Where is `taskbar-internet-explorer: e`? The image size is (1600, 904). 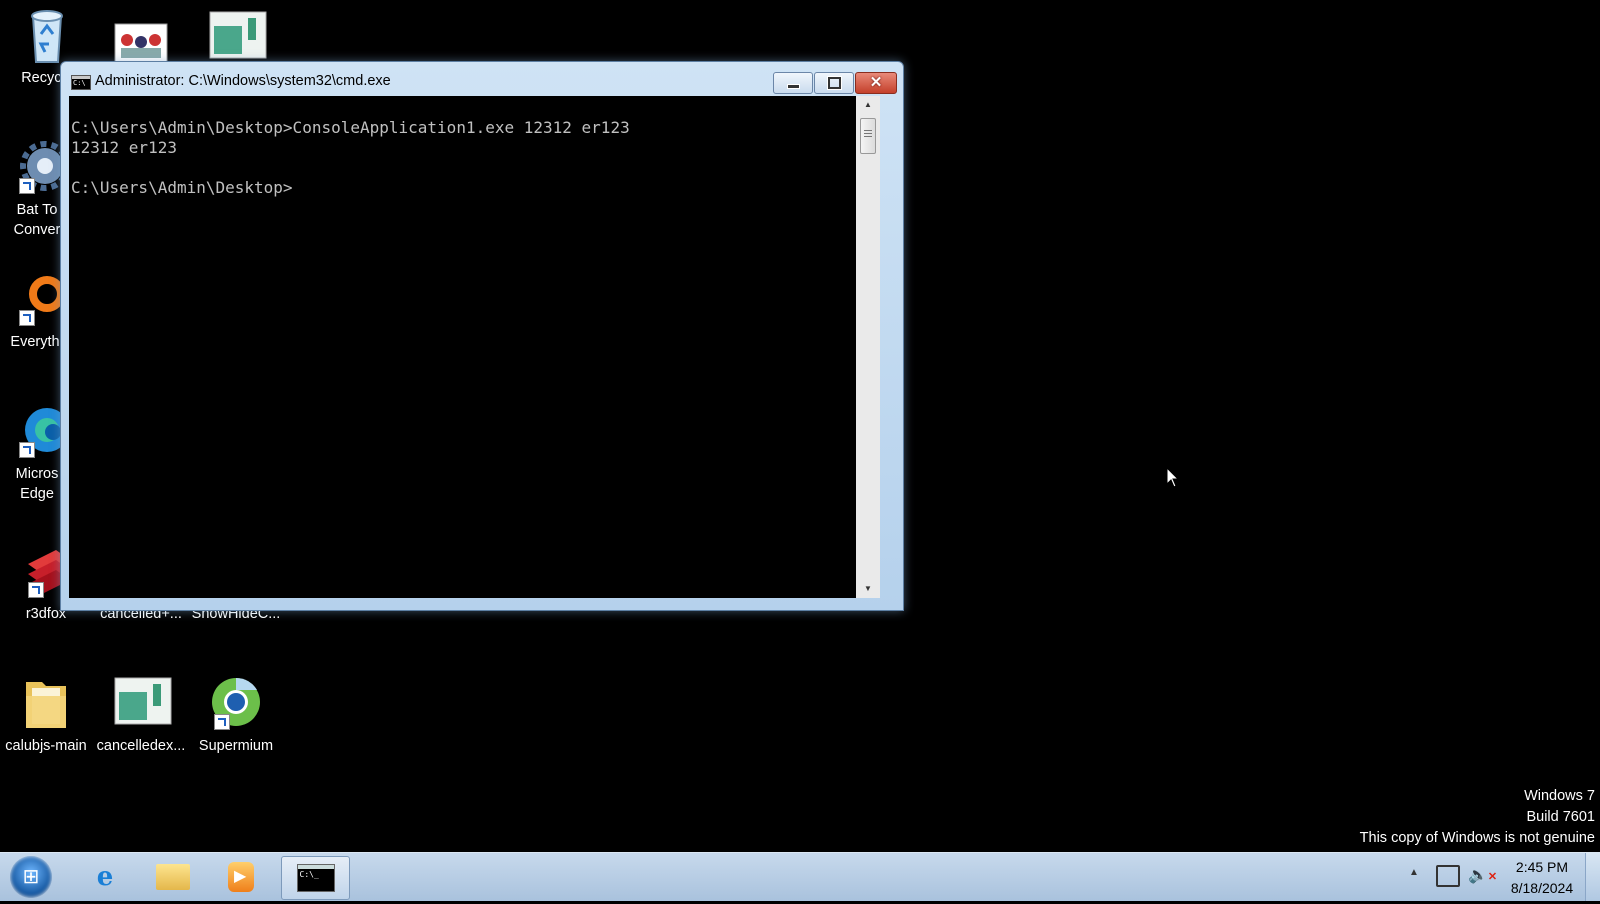 taskbar-internet-explorer: e is located at coordinates (105, 877).